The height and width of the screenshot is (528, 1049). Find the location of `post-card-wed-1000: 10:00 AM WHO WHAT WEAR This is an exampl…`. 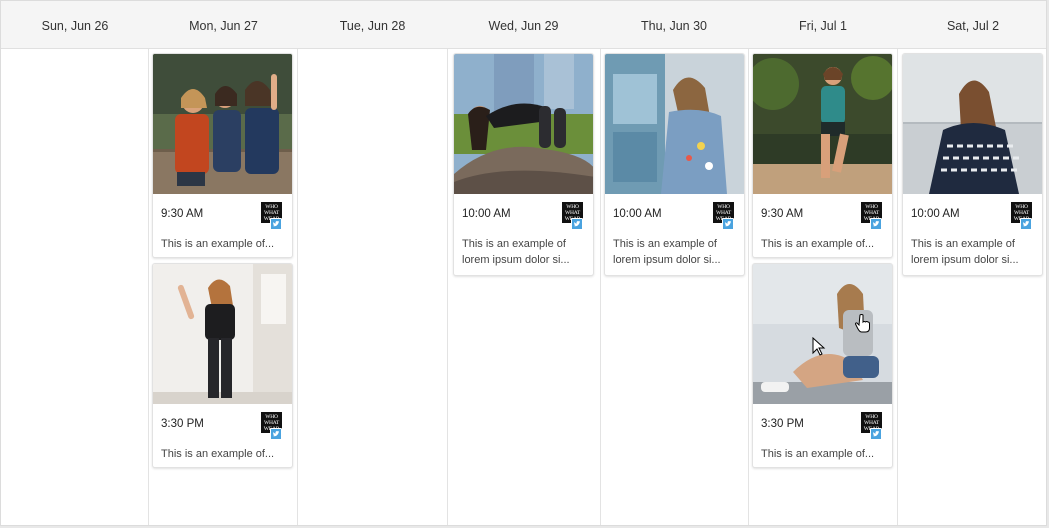

post-card-wed-1000: 10:00 AM WHO WHAT WEAR This is an exampl… is located at coordinates (523, 164).